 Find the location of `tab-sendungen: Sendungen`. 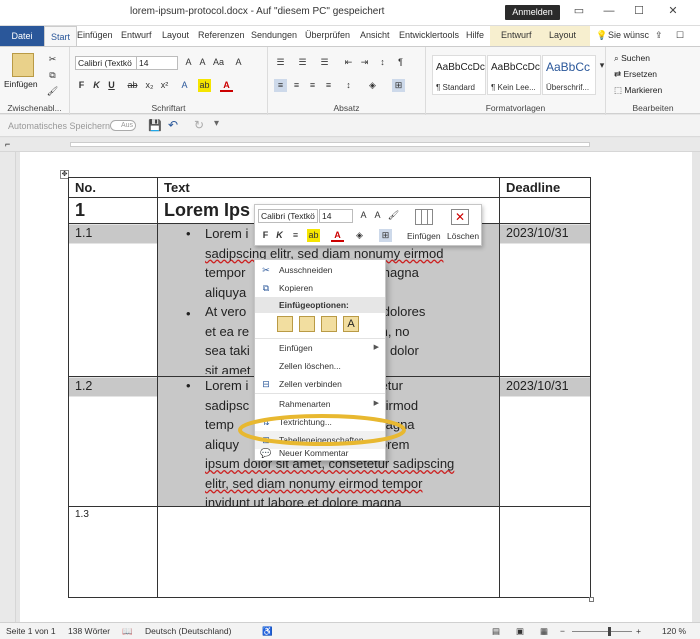

tab-sendungen: Sendungen is located at coordinates (274, 35).